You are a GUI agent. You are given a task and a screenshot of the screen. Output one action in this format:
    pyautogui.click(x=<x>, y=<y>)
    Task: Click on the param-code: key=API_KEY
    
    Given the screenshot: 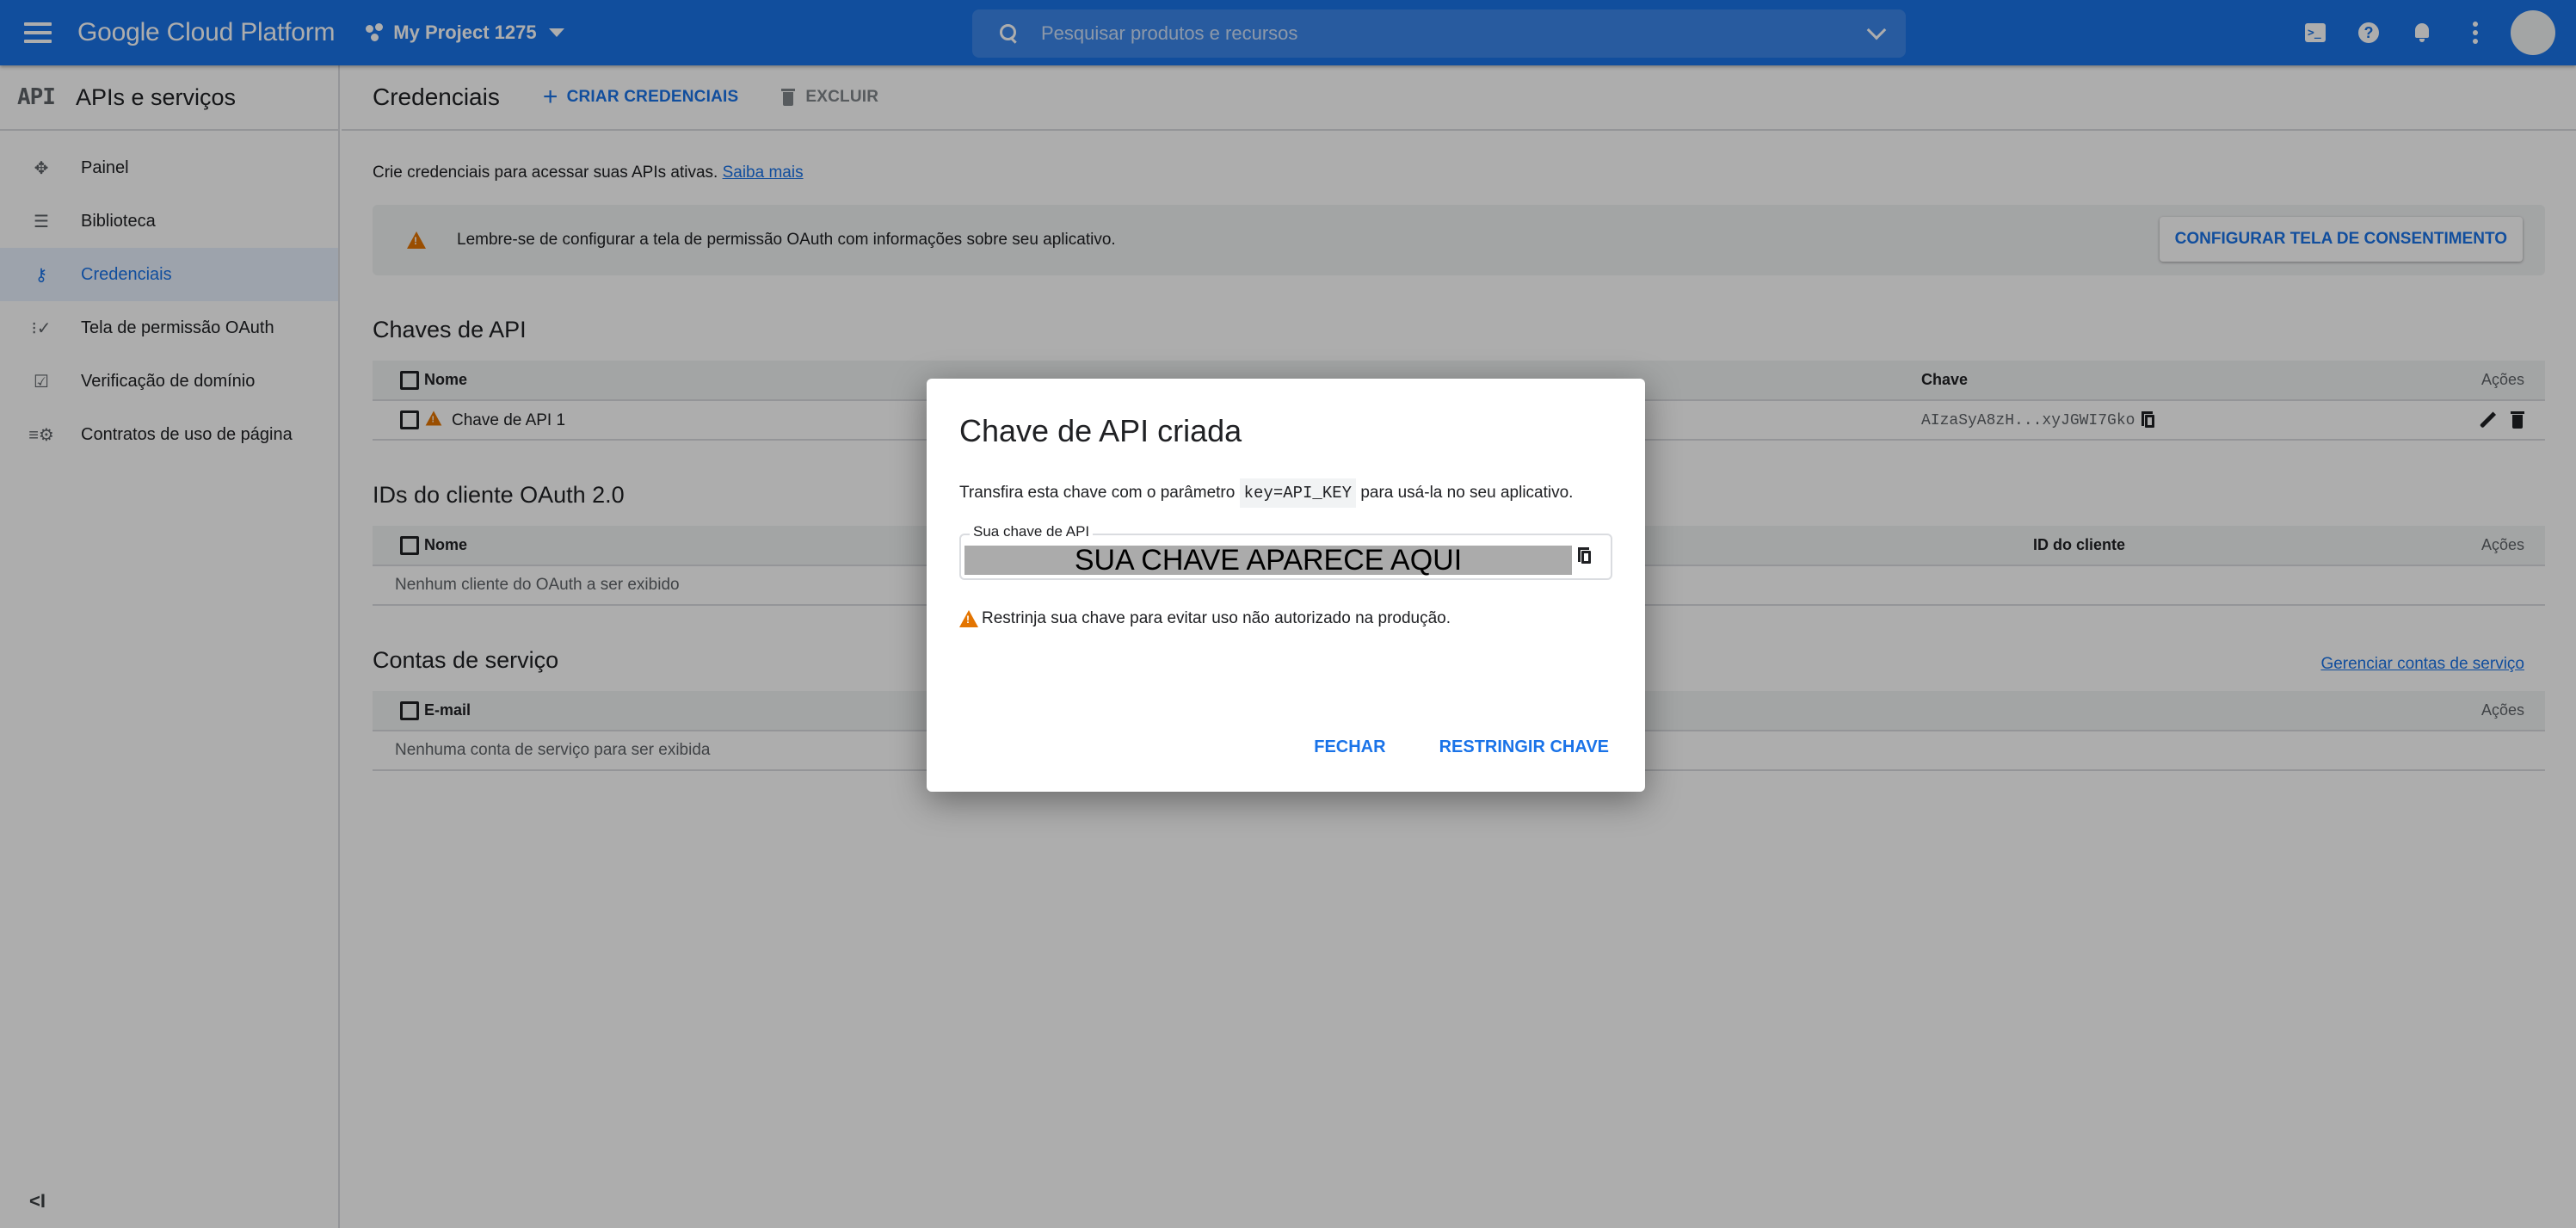 What is the action you would take?
    pyautogui.click(x=1298, y=493)
    